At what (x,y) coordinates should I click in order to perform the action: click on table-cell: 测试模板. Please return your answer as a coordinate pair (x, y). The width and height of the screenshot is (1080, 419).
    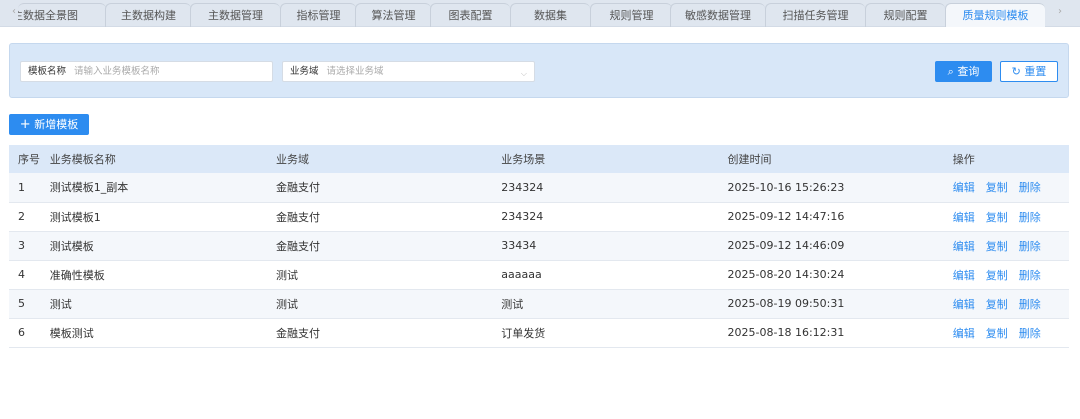
    Looking at the image, I should click on (163, 246).